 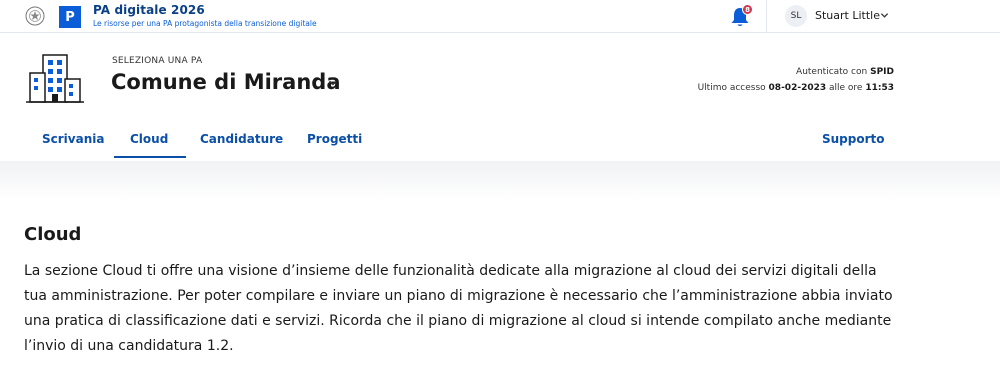 I want to click on brand-title: PA digitale 2026, so click(x=149, y=10).